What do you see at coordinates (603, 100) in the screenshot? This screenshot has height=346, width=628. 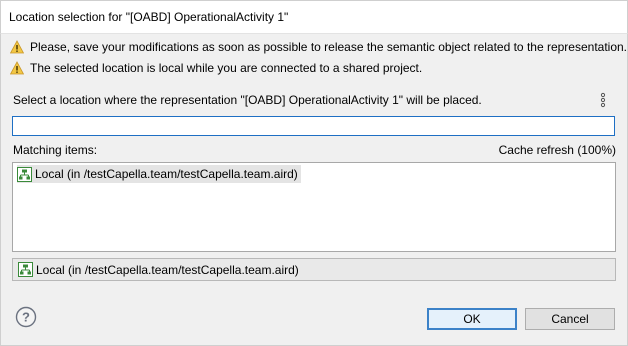 I see `view-menu-icon` at bounding box center [603, 100].